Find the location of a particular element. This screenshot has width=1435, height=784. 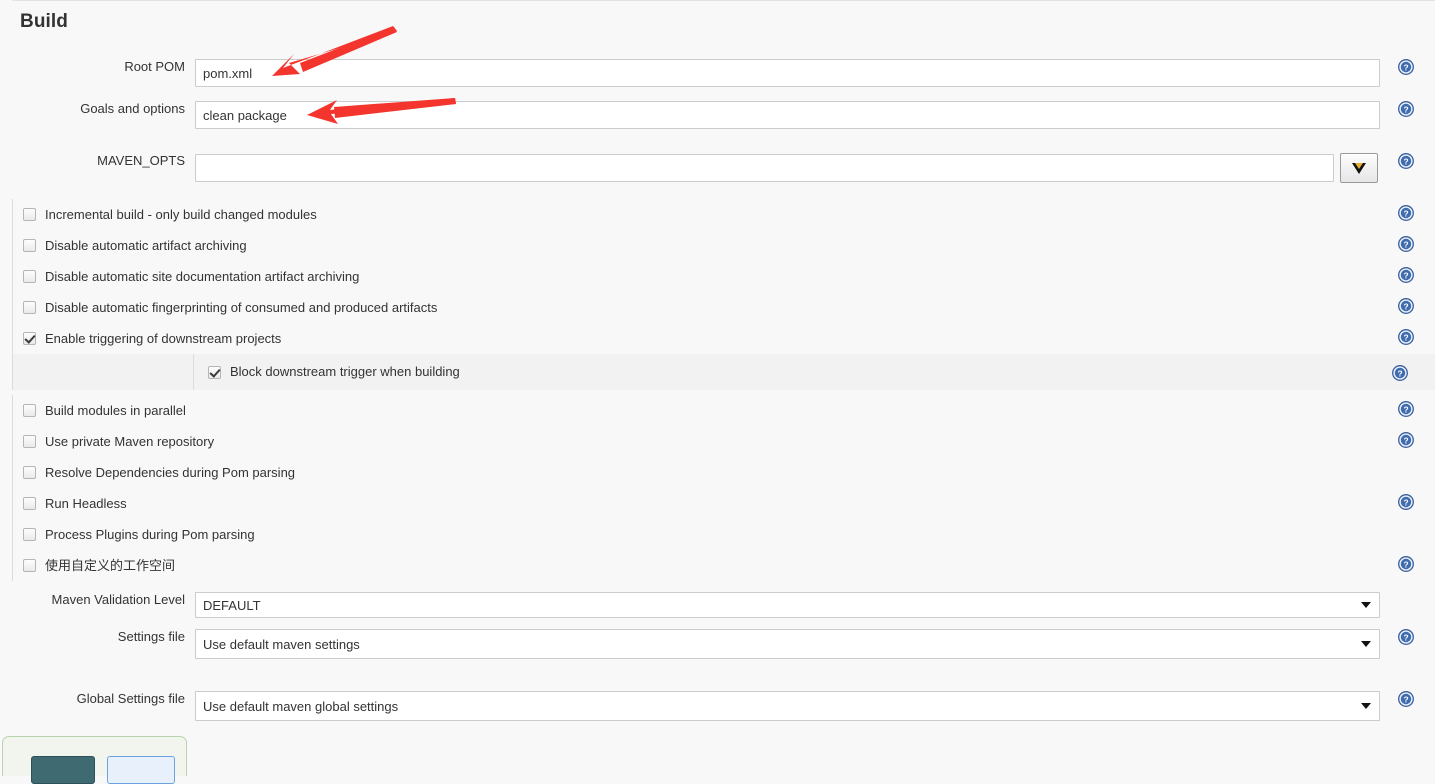

help-icon-enable-downstream-trigger: ? is located at coordinates (1406, 337).